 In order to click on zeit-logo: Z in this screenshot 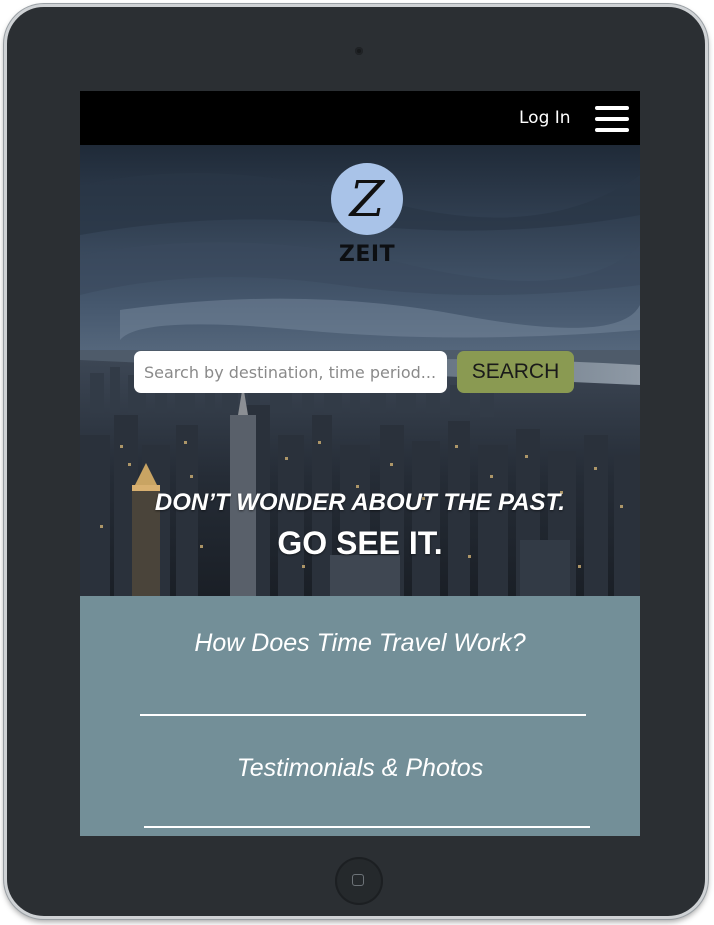, I will do `click(367, 199)`.